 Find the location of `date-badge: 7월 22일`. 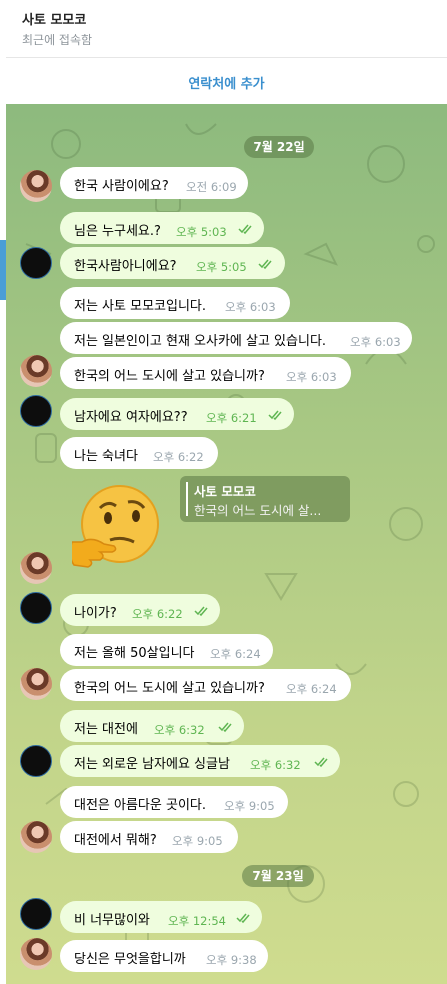

date-badge: 7월 22일 is located at coordinates (279, 147).